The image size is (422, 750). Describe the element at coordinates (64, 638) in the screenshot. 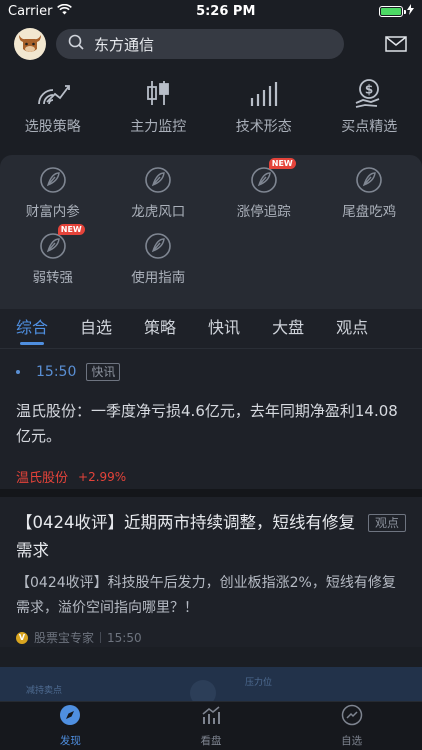

I see `news-author: 股票宝专家` at that location.